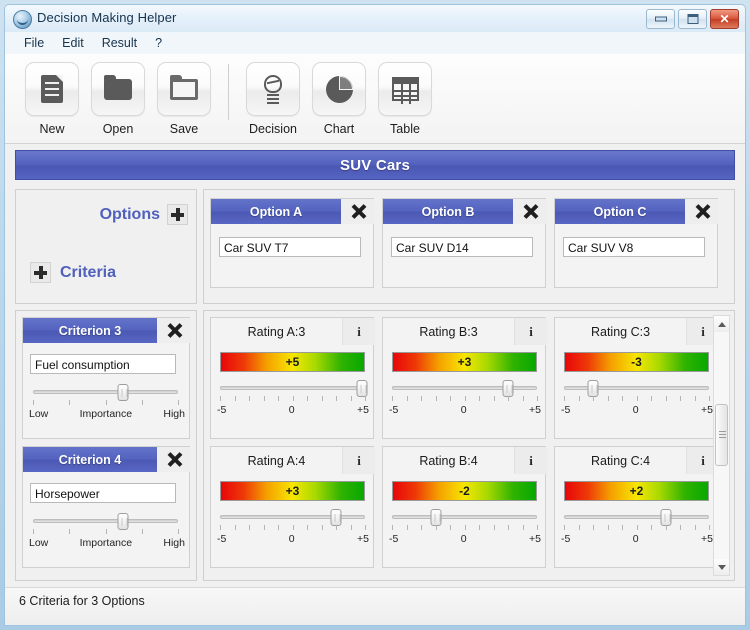 The image size is (750, 630). Describe the element at coordinates (637, 399) in the screenshot. I see `rating-c3-ticks` at that location.